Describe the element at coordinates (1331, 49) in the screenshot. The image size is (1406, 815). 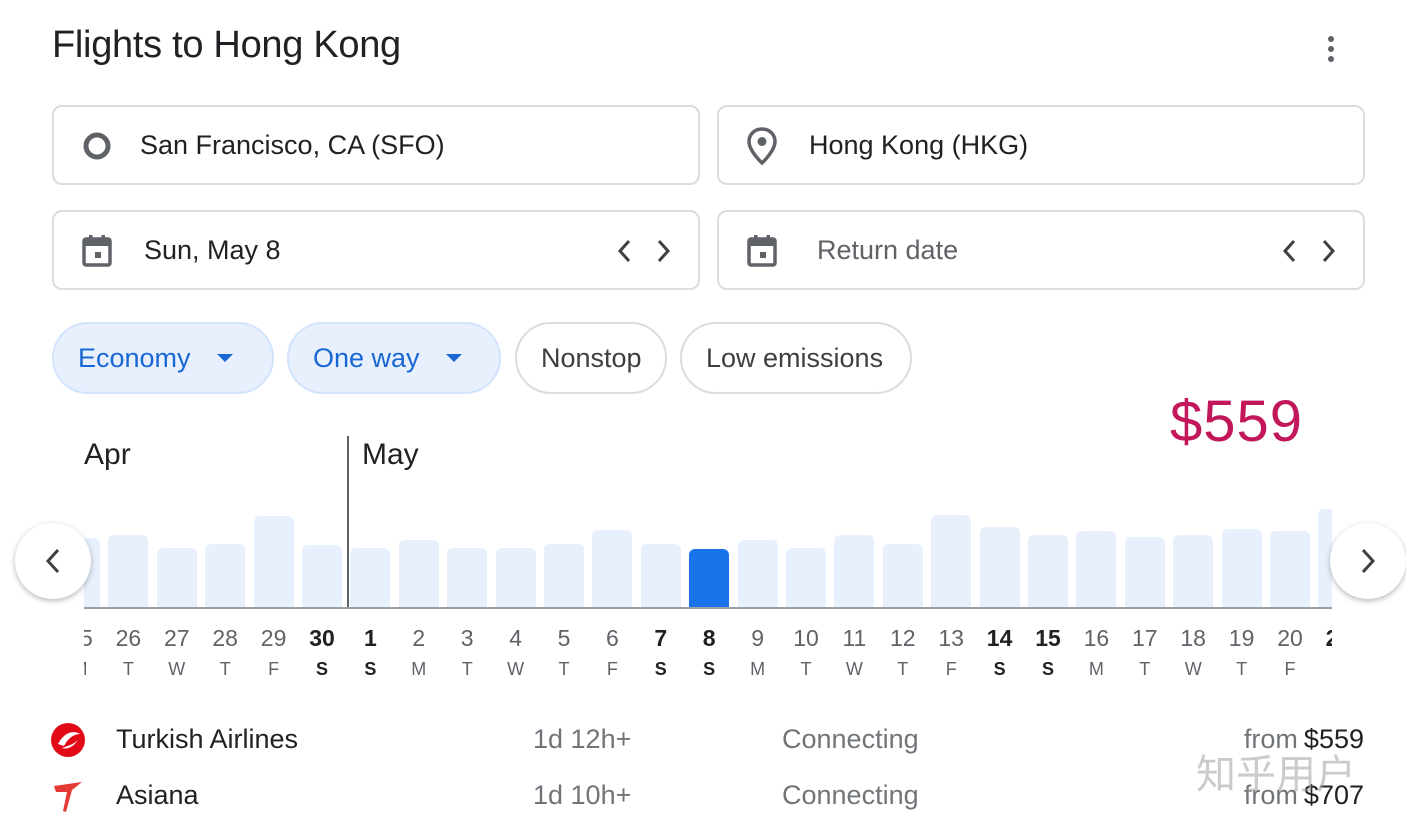
I see `more-options-icon` at that location.